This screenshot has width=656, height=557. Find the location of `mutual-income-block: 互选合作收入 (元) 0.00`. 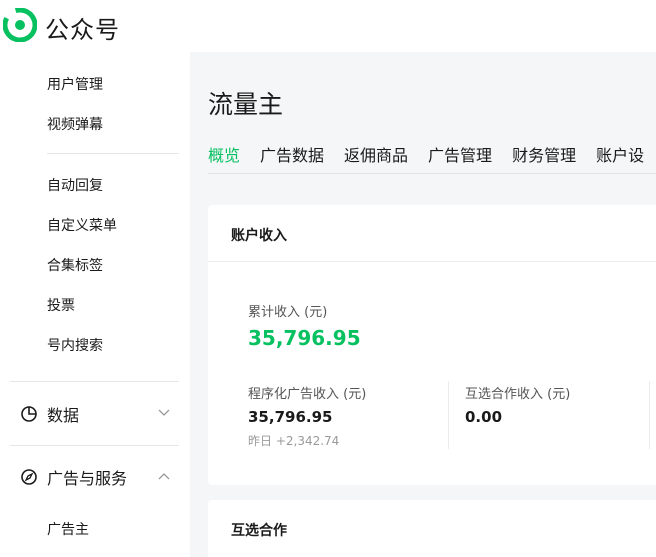

mutual-income-block: 互选合作收入 (元) 0.00 is located at coordinates (555, 417).